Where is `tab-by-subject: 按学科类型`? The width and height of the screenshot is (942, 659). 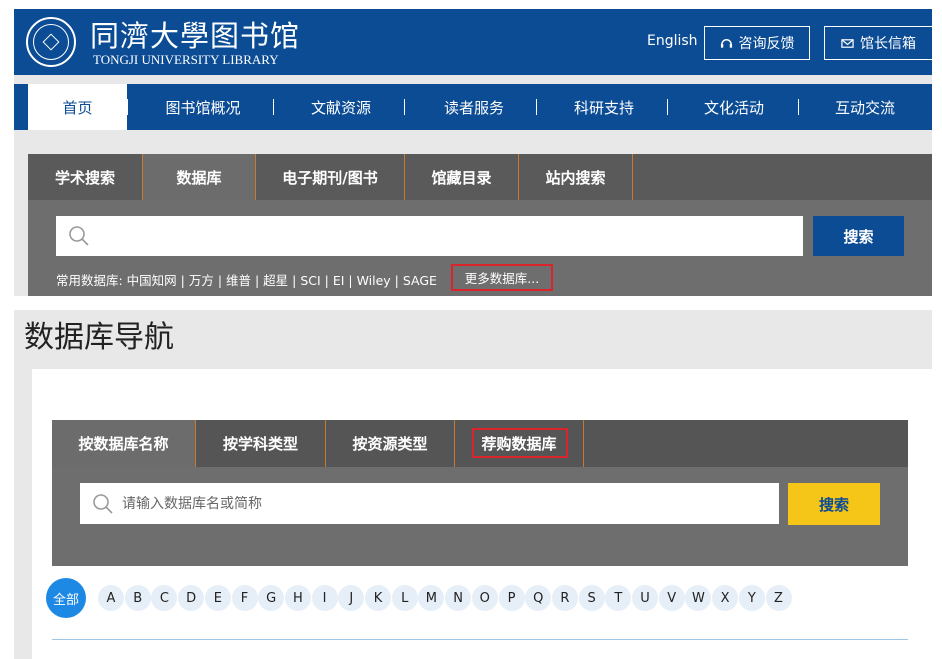 tab-by-subject: 按学科类型 is located at coordinates (261, 443).